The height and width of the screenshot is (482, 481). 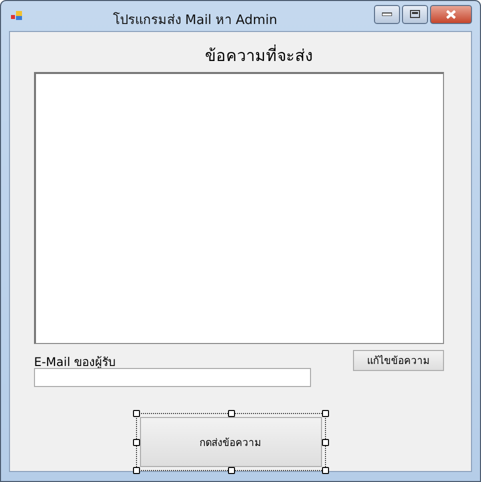 I want to click on email-label: E-Mail ของผู้รับ, so click(x=75, y=362).